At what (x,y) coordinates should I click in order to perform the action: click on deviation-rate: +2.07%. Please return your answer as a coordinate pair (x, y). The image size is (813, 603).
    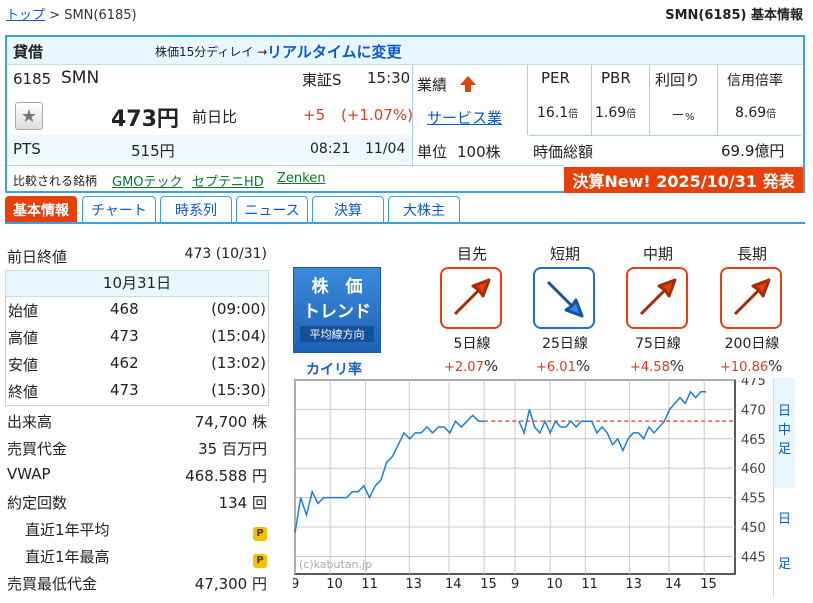
    Looking at the image, I should click on (471, 366).